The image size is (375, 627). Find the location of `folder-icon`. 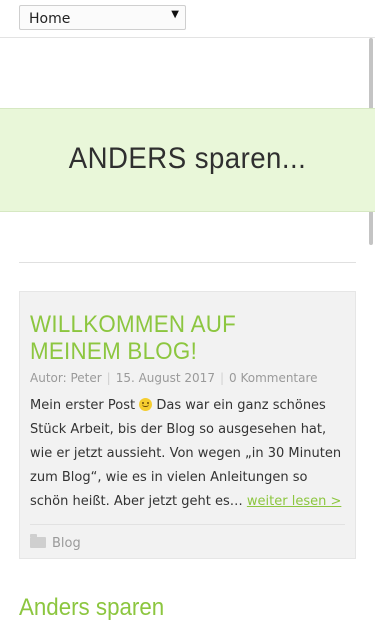

folder-icon is located at coordinates (38, 541).